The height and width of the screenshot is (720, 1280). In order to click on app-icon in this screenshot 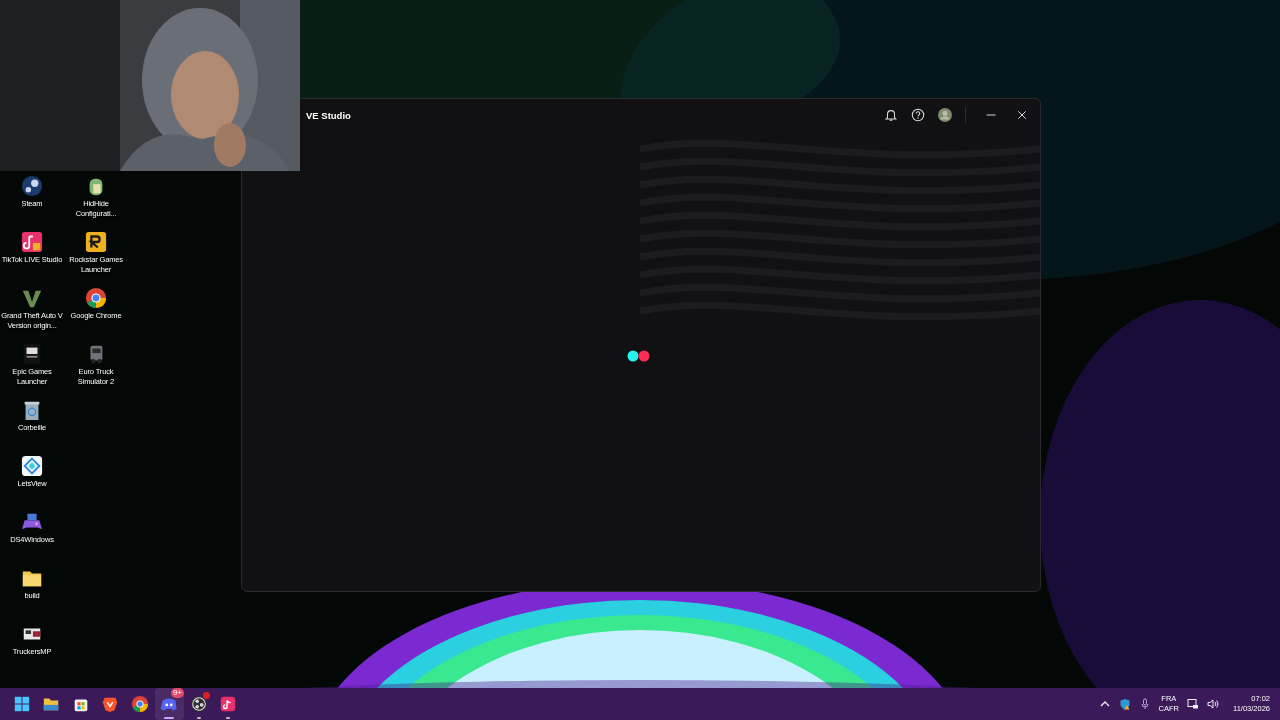, I will do `click(228, 704)`.